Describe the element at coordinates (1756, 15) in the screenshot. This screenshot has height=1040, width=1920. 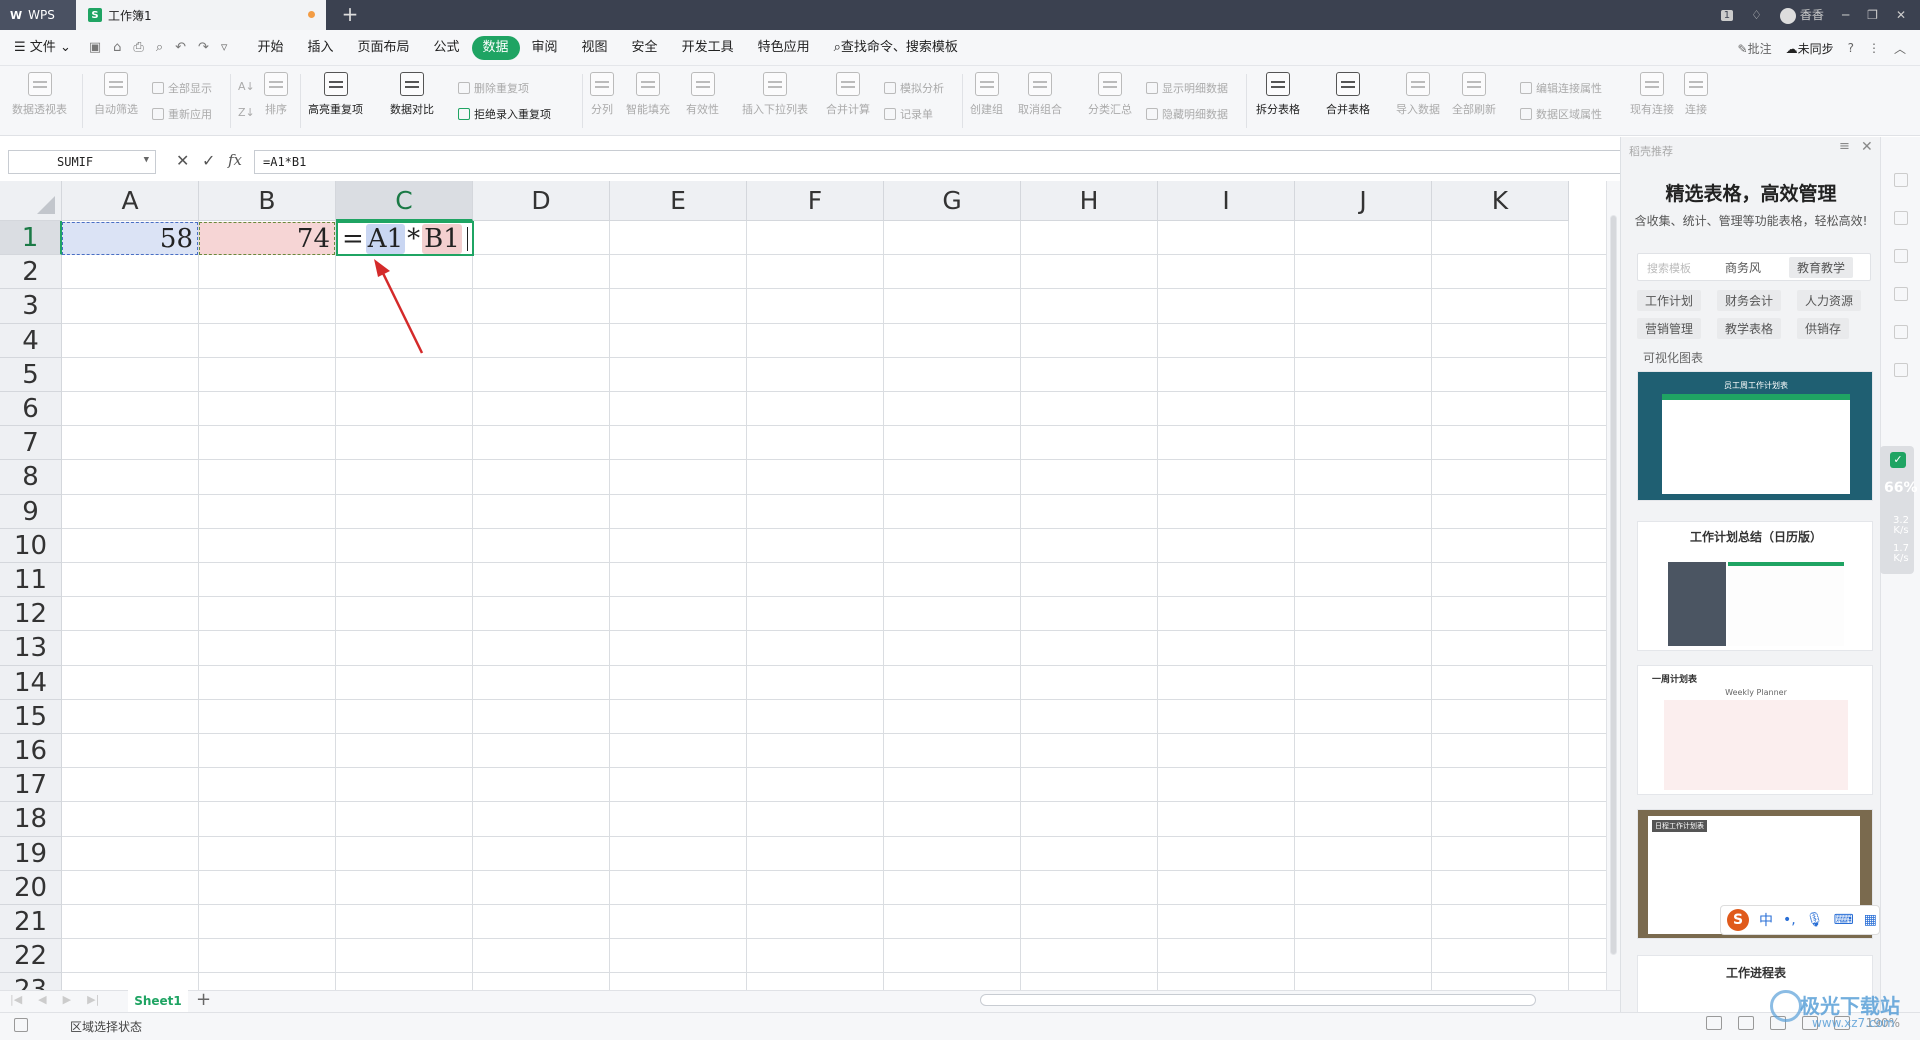
I see `skin-icon: ♢` at that location.